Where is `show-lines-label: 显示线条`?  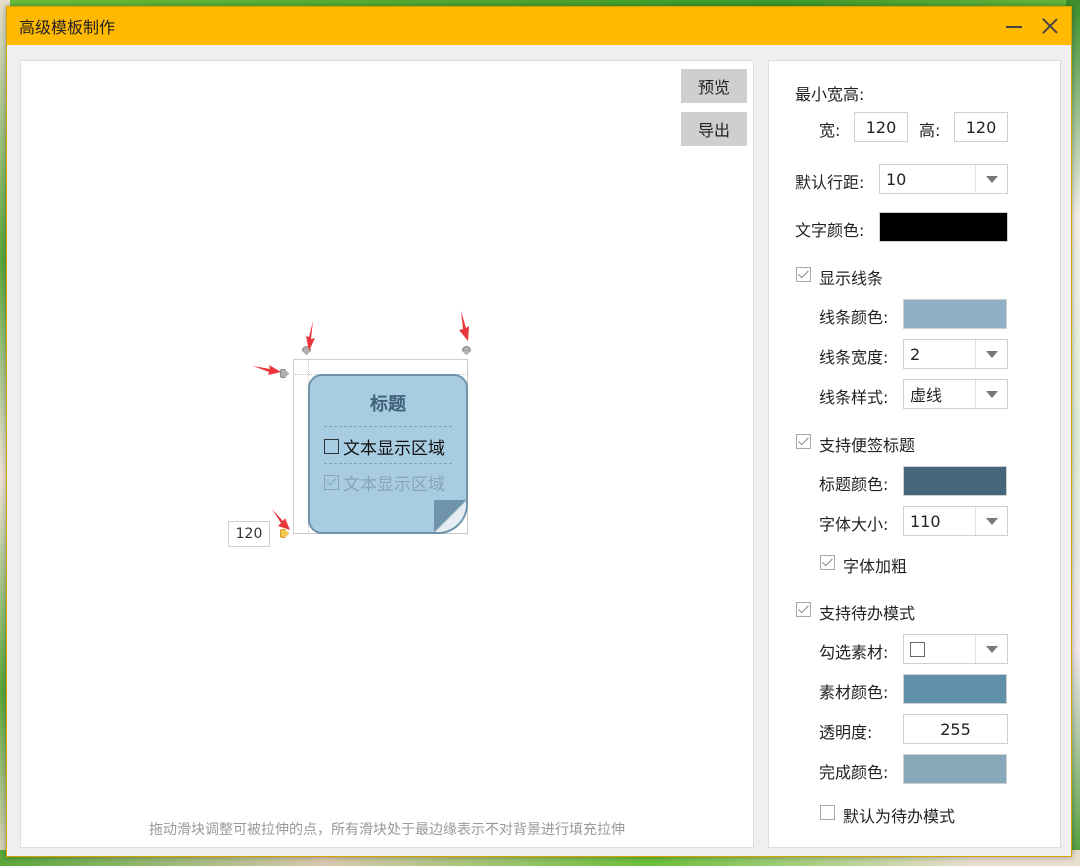
show-lines-label: 显示线条 is located at coordinates (851, 278).